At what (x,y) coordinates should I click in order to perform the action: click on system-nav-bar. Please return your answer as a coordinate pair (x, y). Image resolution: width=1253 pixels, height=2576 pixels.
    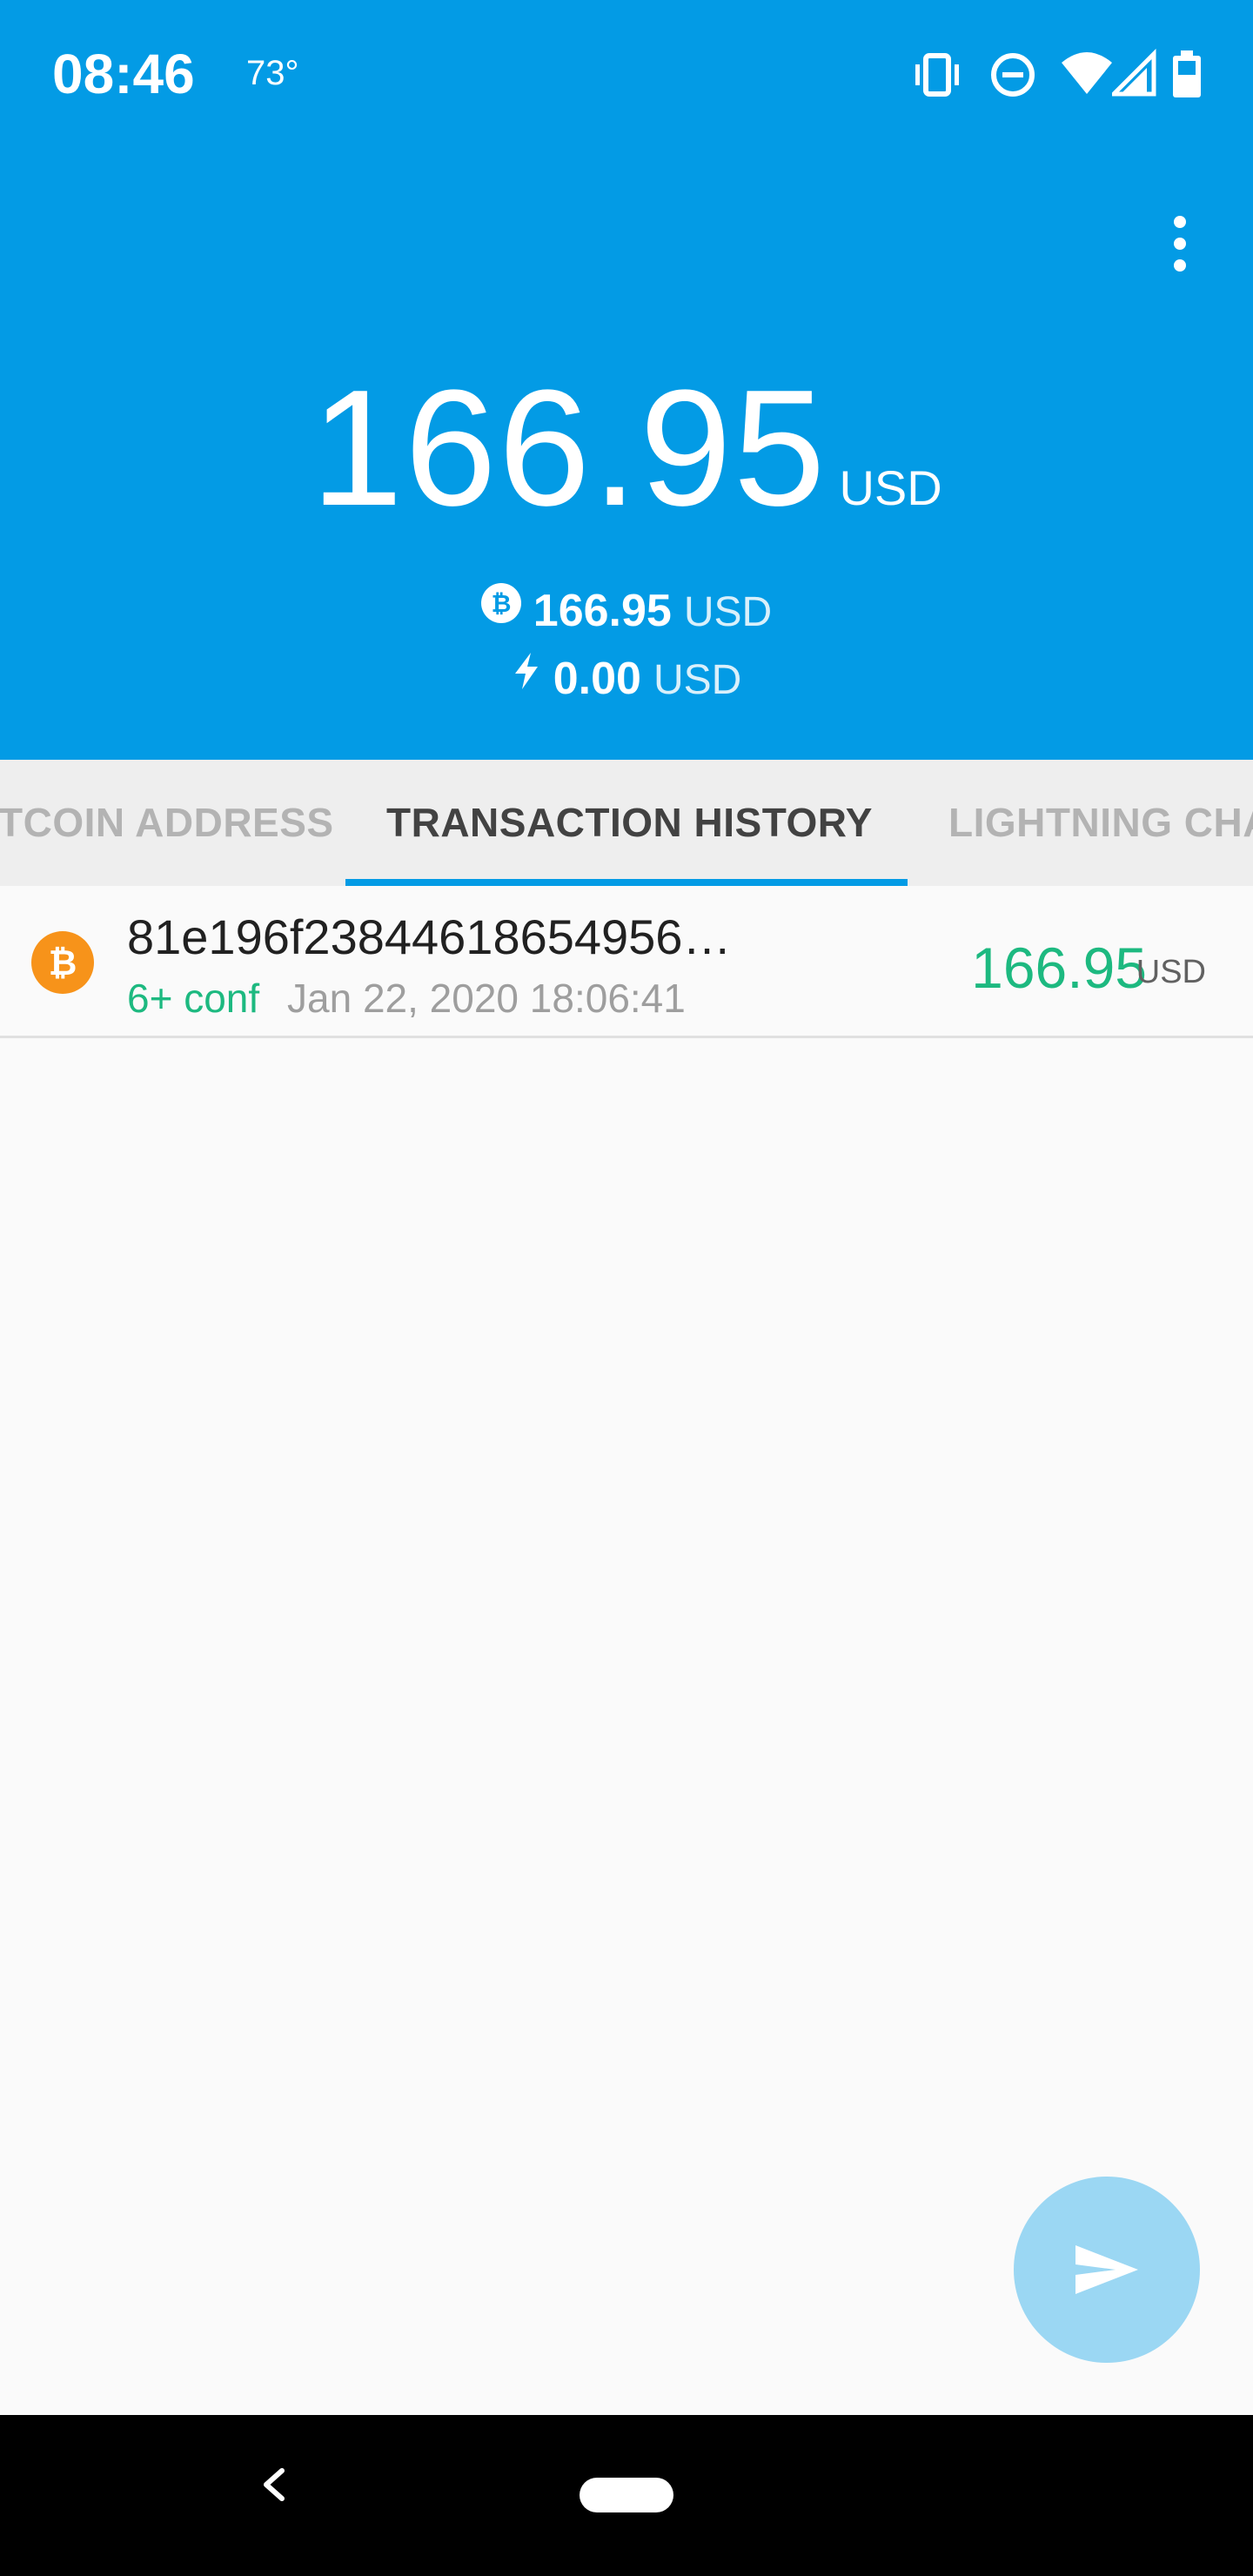
    Looking at the image, I should click on (626, 2495).